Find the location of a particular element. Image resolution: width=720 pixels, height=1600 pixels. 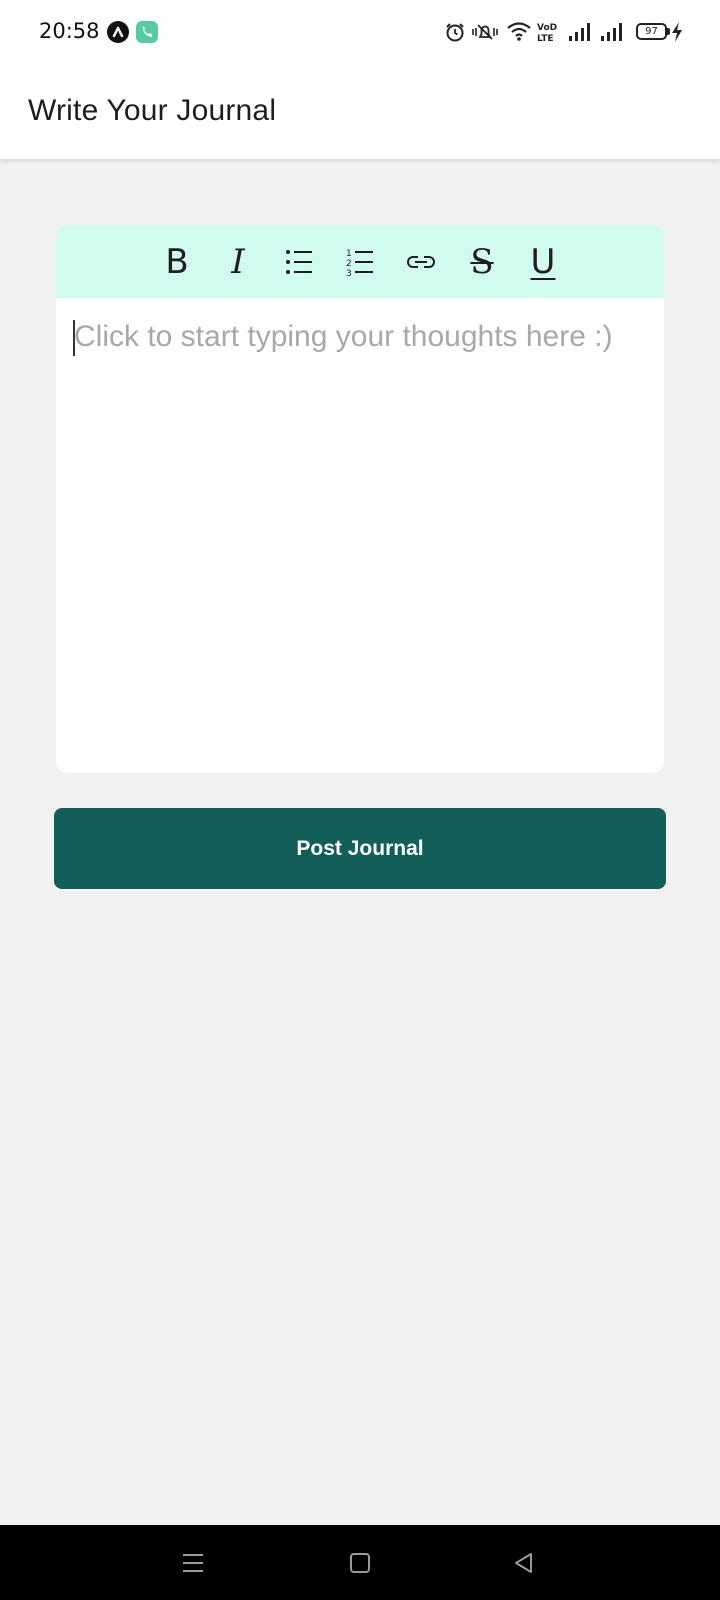

formatting-toolbar: B I 1 2 3 S U is located at coordinates (360, 261).